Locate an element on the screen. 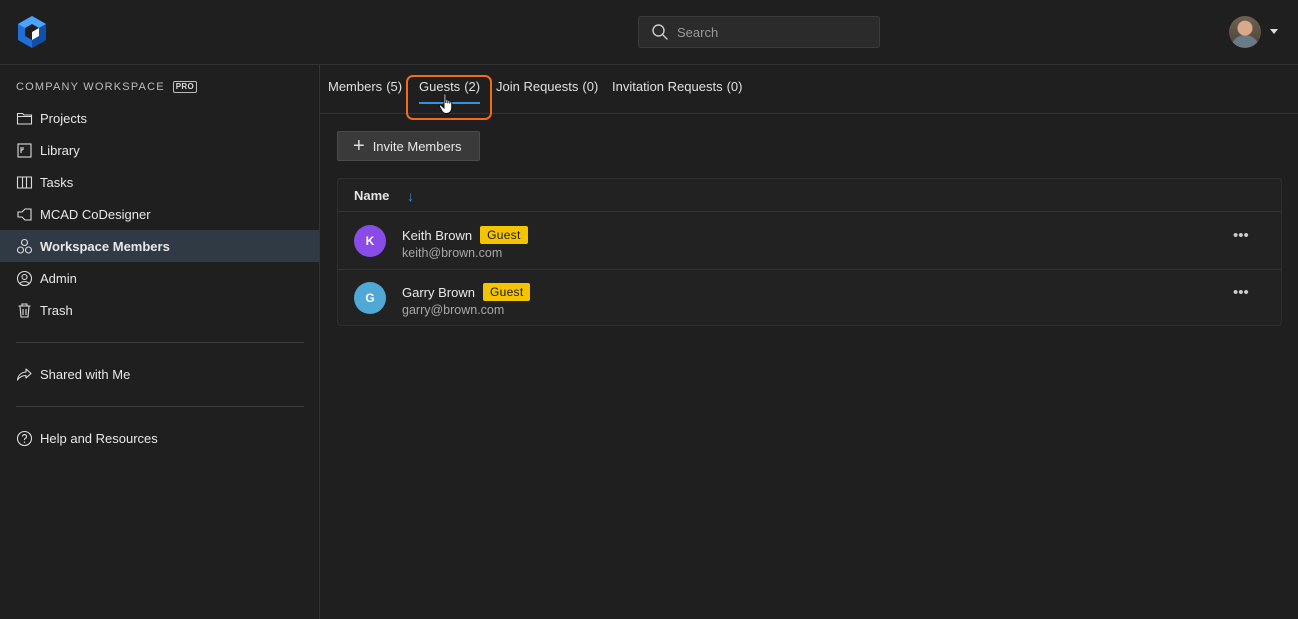 Image resolution: width=1298 pixels, height=619 pixels. workspace-name: COMPANY WORKSPACE is located at coordinates (90, 87).